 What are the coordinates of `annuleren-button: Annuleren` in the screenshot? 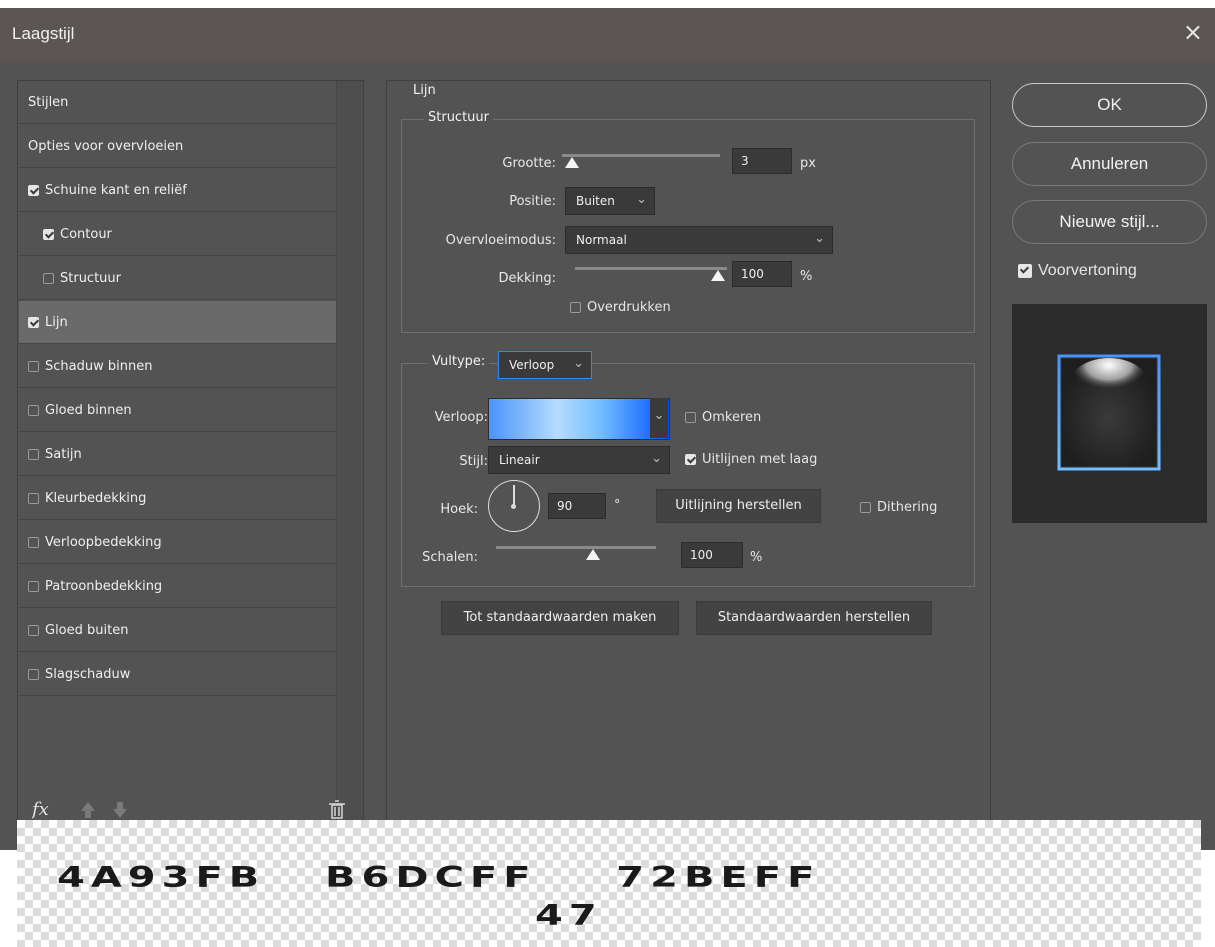 It's located at (1109, 164).